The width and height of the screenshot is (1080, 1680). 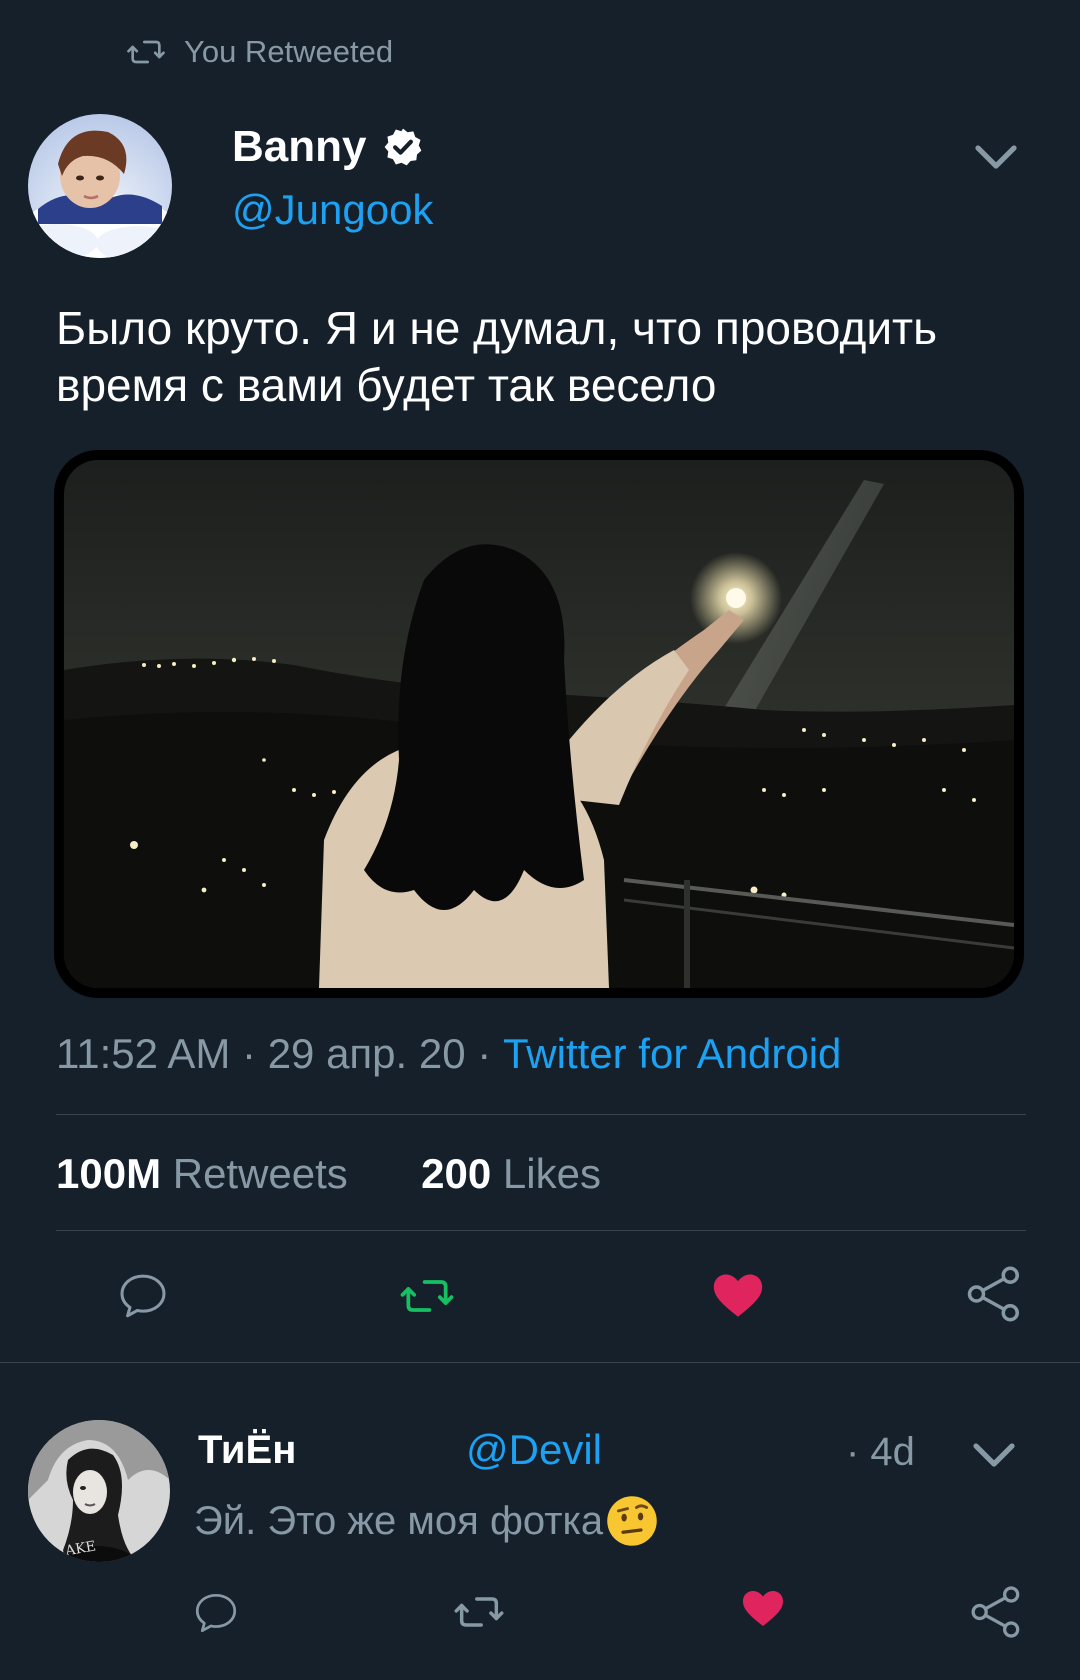 I want to click on reply-like-button, so click(x=763, y=1608).